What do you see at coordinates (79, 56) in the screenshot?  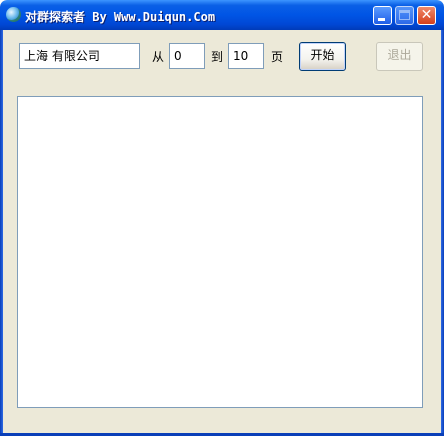 I see `keyword-input: 上海 有限公司` at bounding box center [79, 56].